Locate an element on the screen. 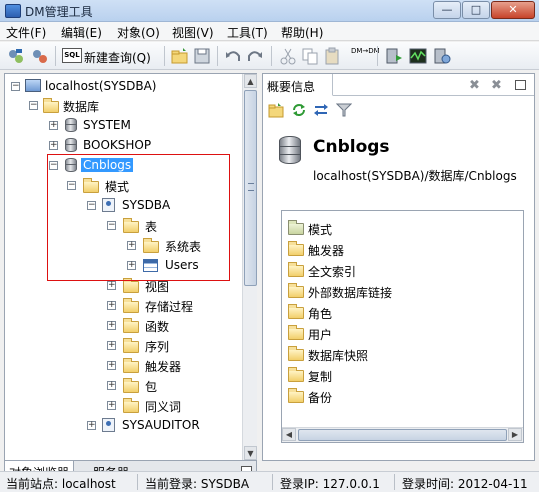 This screenshot has width=539, height=492. tree-label: 触发器 is located at coordinates (163, 367).